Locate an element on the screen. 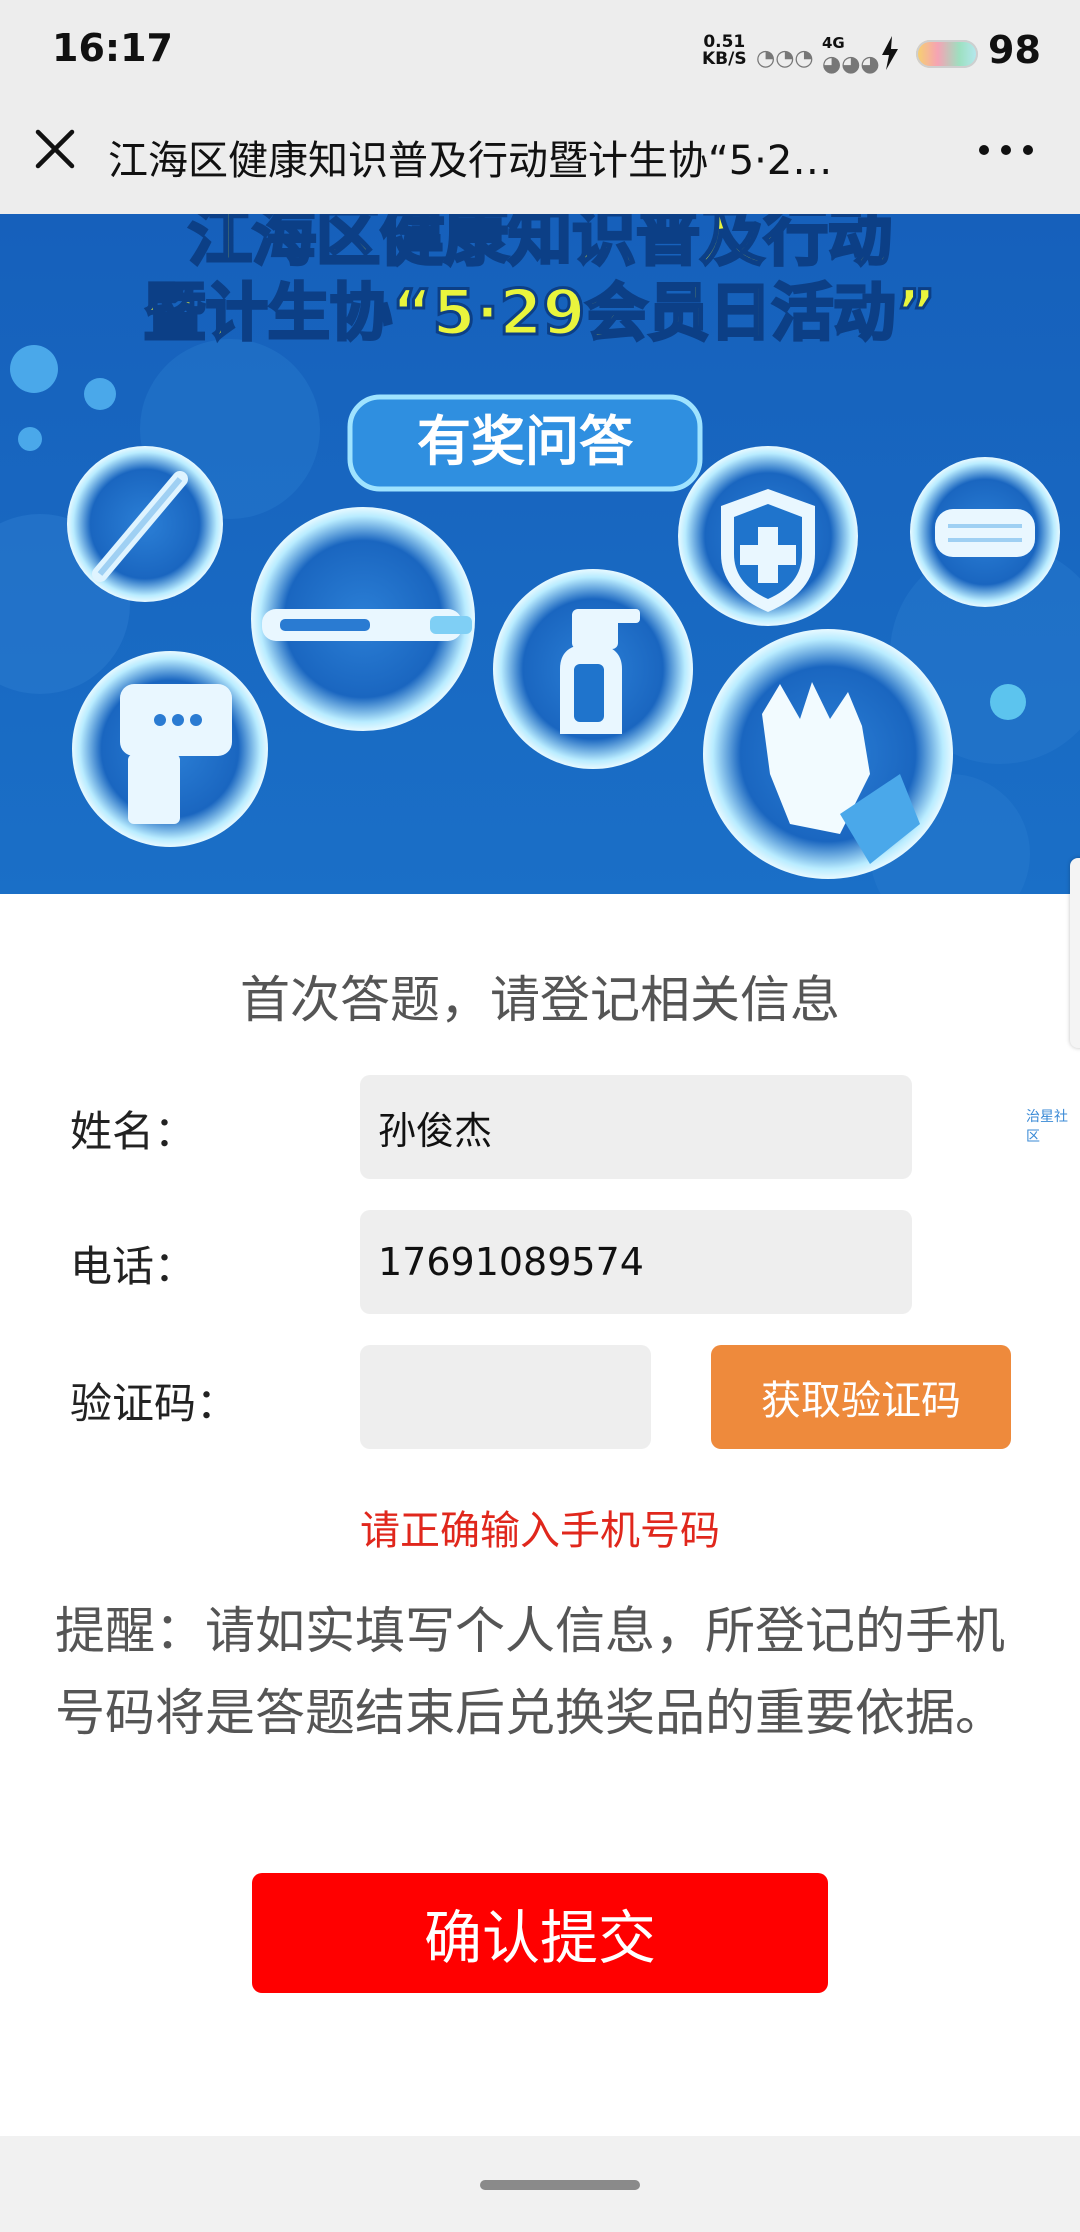 This screenshot has width=1080, height=2232. network-speed-unit: KB/S is located at coordinates (724, 59).